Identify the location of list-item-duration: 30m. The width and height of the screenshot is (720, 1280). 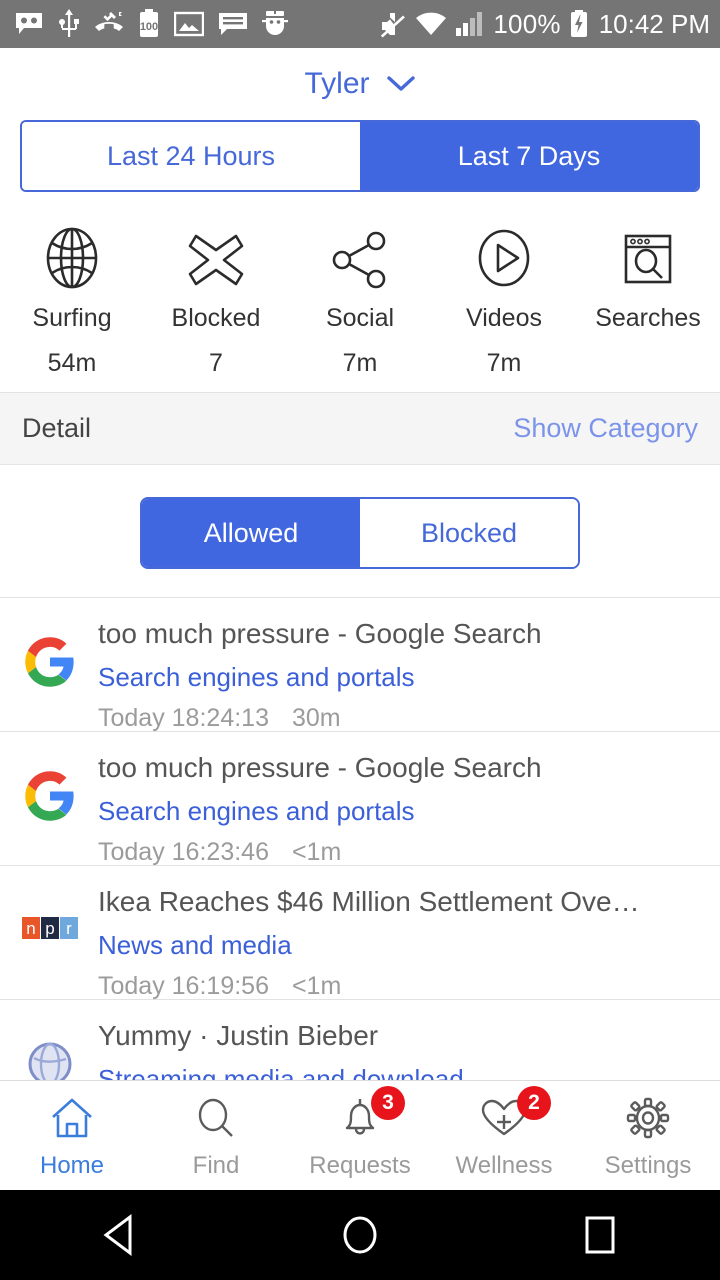
(316, 718).